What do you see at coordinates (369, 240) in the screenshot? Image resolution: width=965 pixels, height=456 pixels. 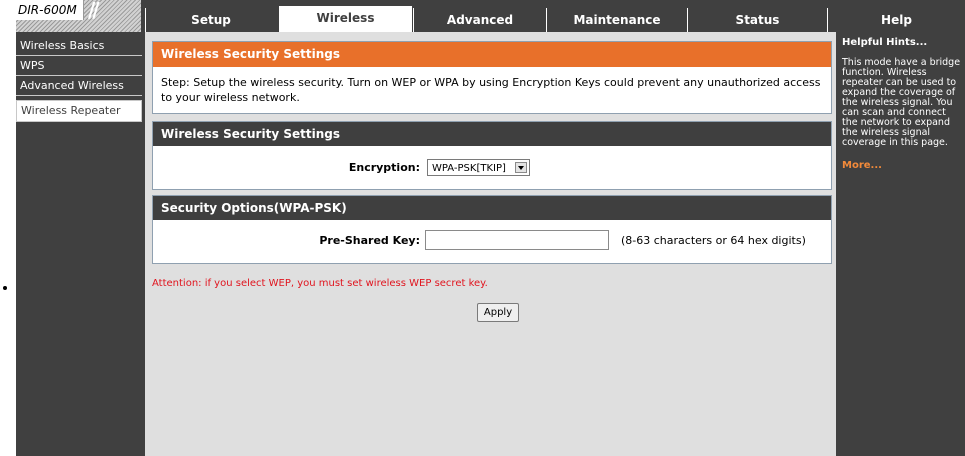 I see `psk-label: Pre-Shared Key:` at bounding box center [369, 240].